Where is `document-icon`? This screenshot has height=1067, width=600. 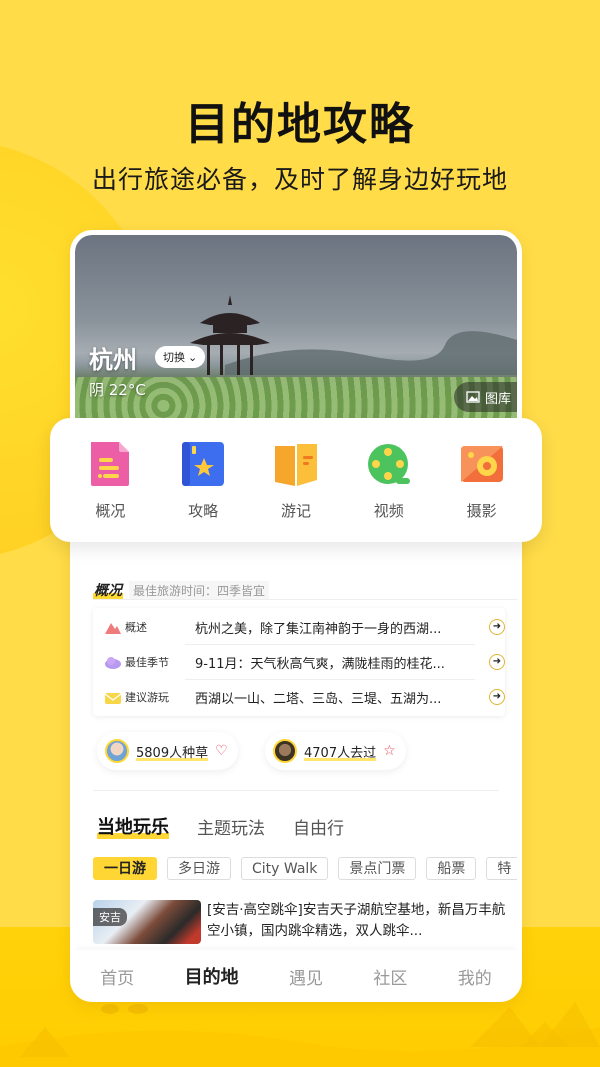 document-icon is located at coordinates (110, 463).